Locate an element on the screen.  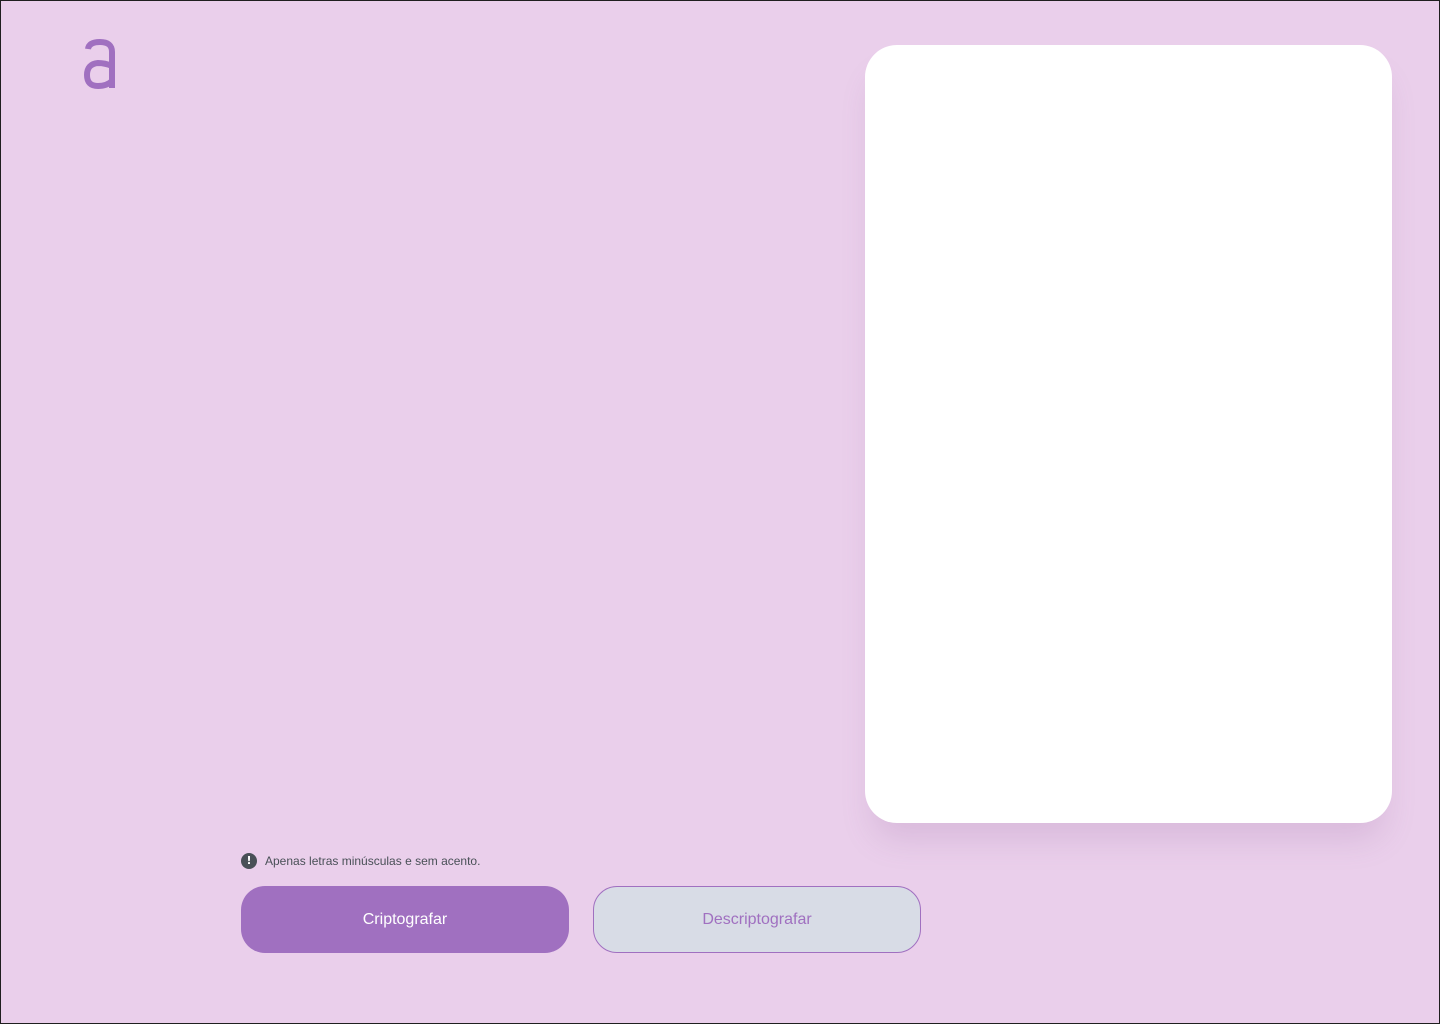
hint-text: Apenas letras minúsculas e sem acento. is located at coordinates (373, 861).